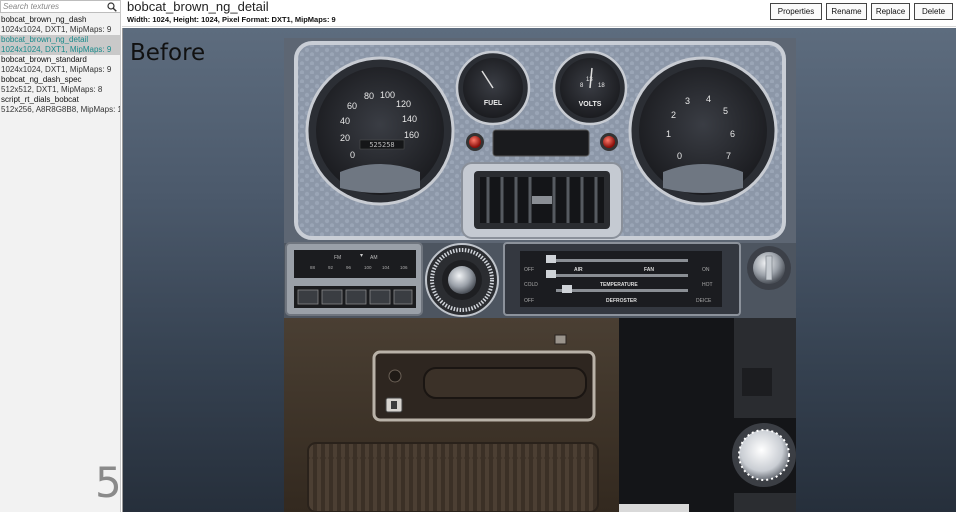 This screenshot has height=512, width=956. I want to click on radio-band-am: AM, so click(374, 258).